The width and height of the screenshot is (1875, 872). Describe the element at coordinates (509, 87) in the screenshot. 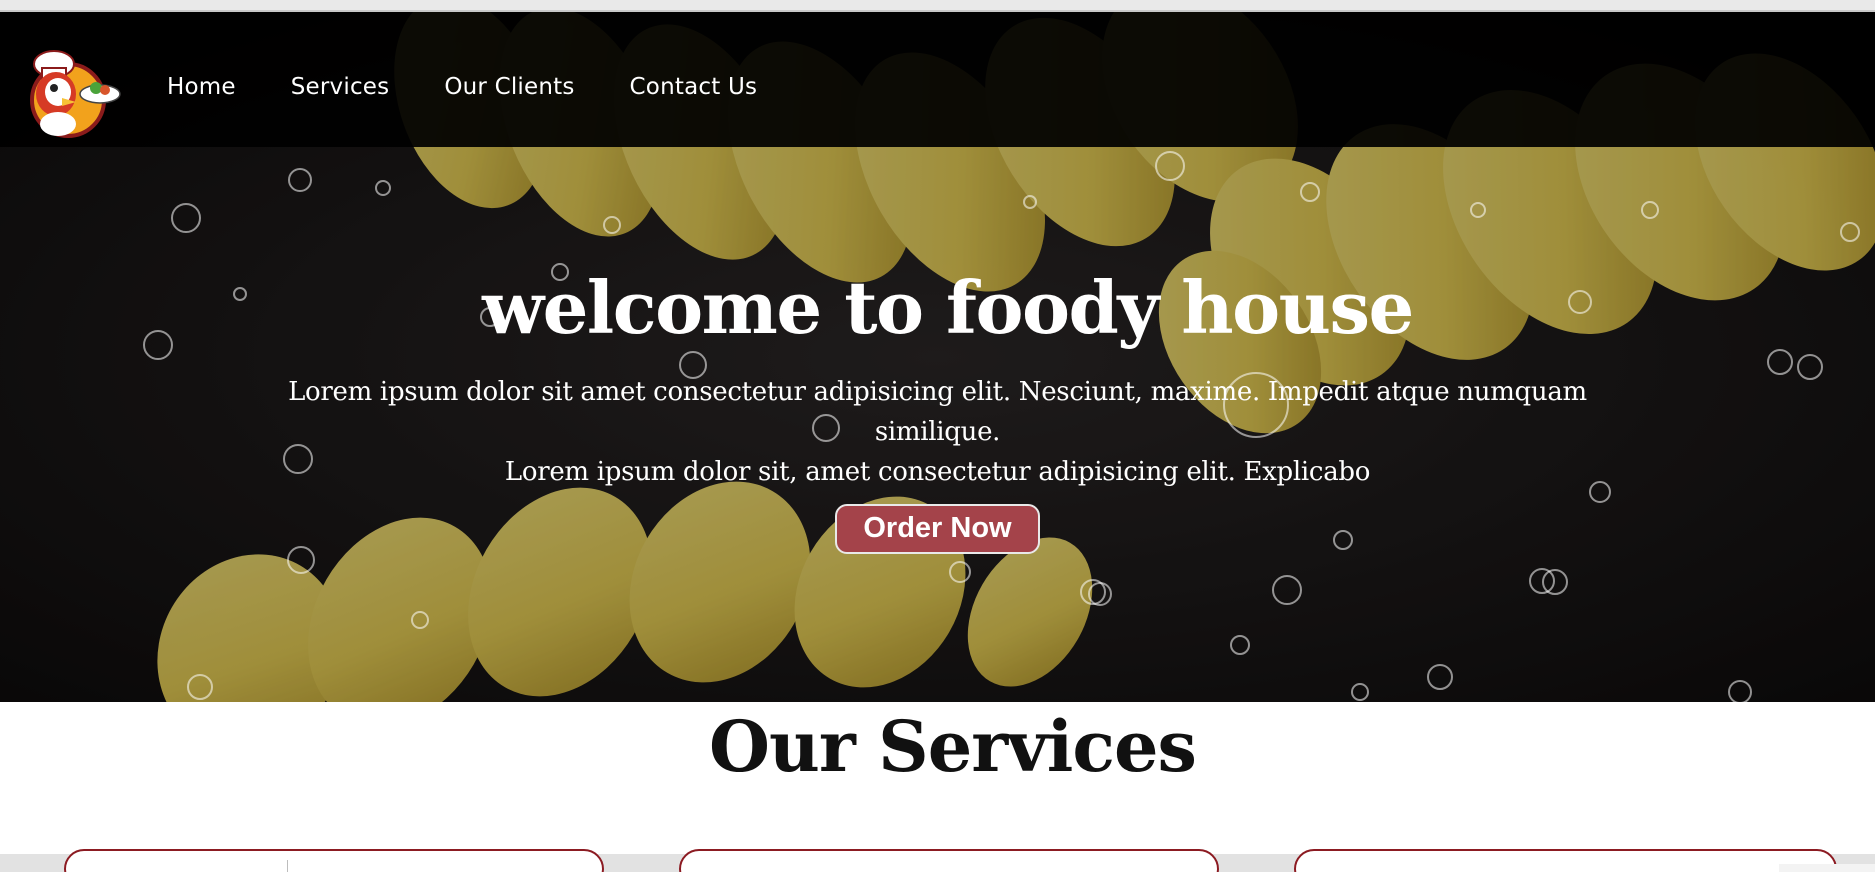

I see `nav-link-our-clients: Our Clients` at that location.